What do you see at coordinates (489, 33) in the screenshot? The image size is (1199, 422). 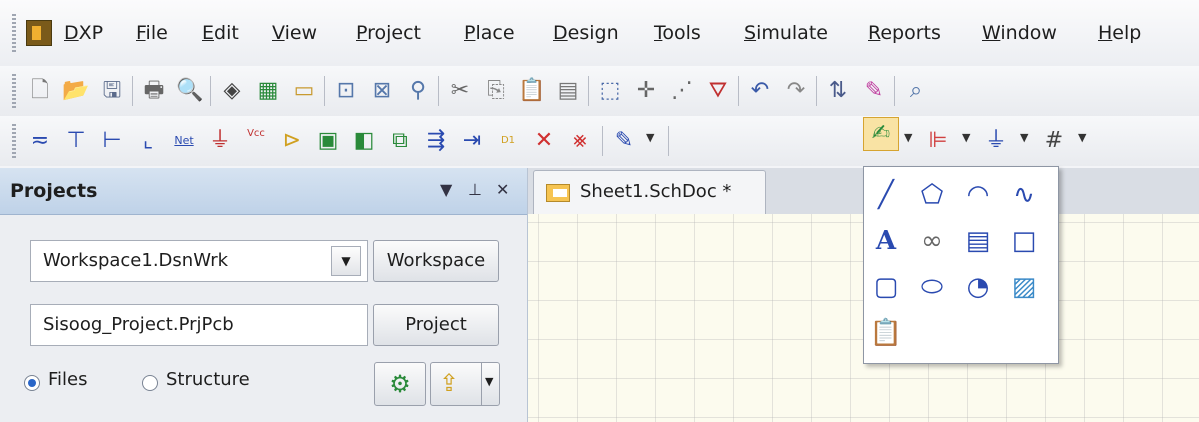 I see `menu-place: Place` at bounding box center [489, 33].